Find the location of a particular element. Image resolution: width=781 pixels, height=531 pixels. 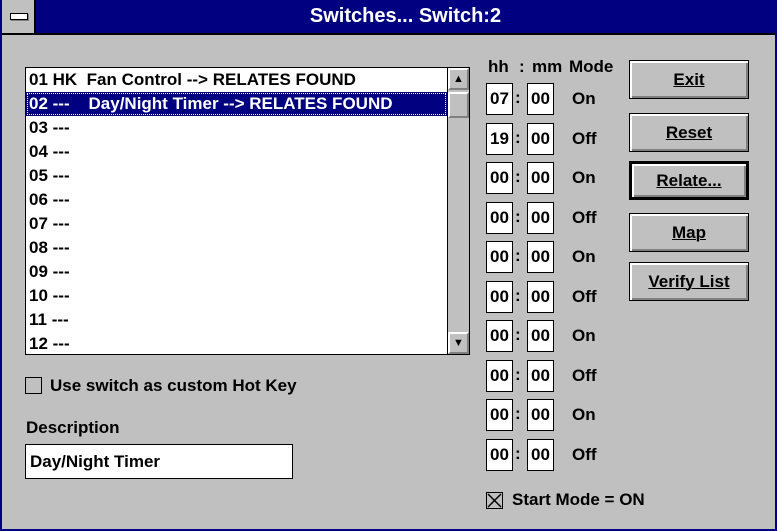

list-item: 10 --- is located at coordinates (236, 296).